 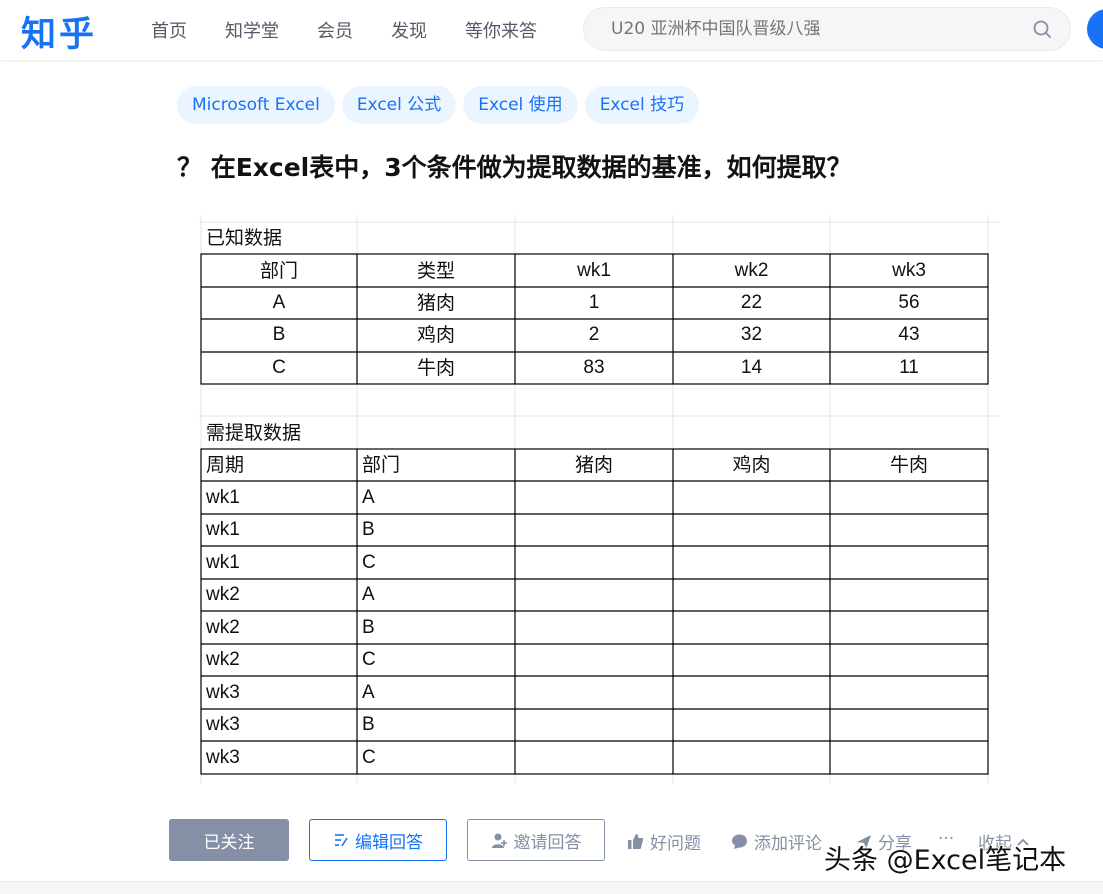 I want to click on search-box, so click(x=827, y=29).